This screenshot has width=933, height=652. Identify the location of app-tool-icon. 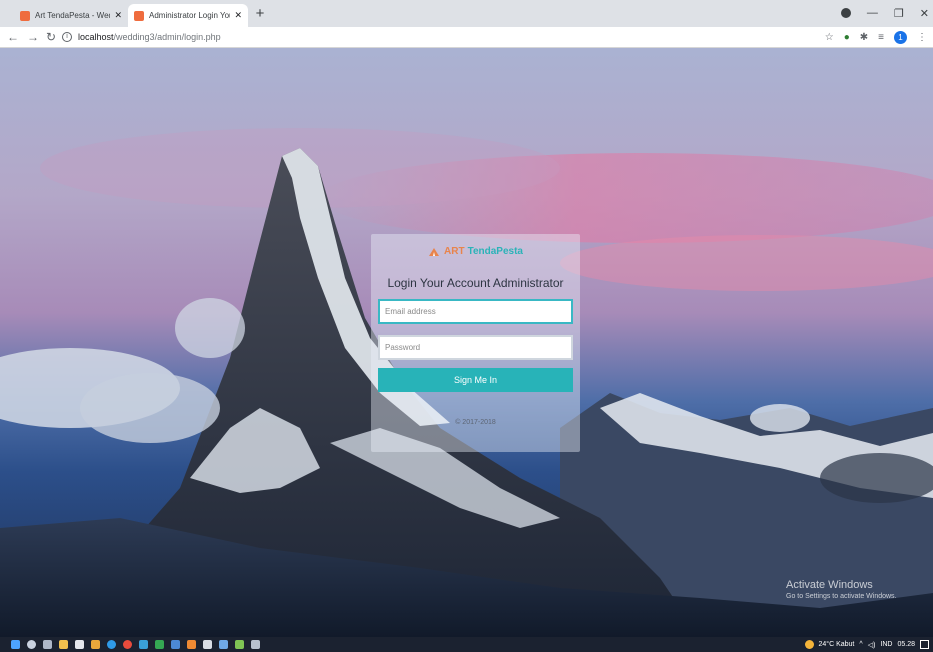
(255, 644).